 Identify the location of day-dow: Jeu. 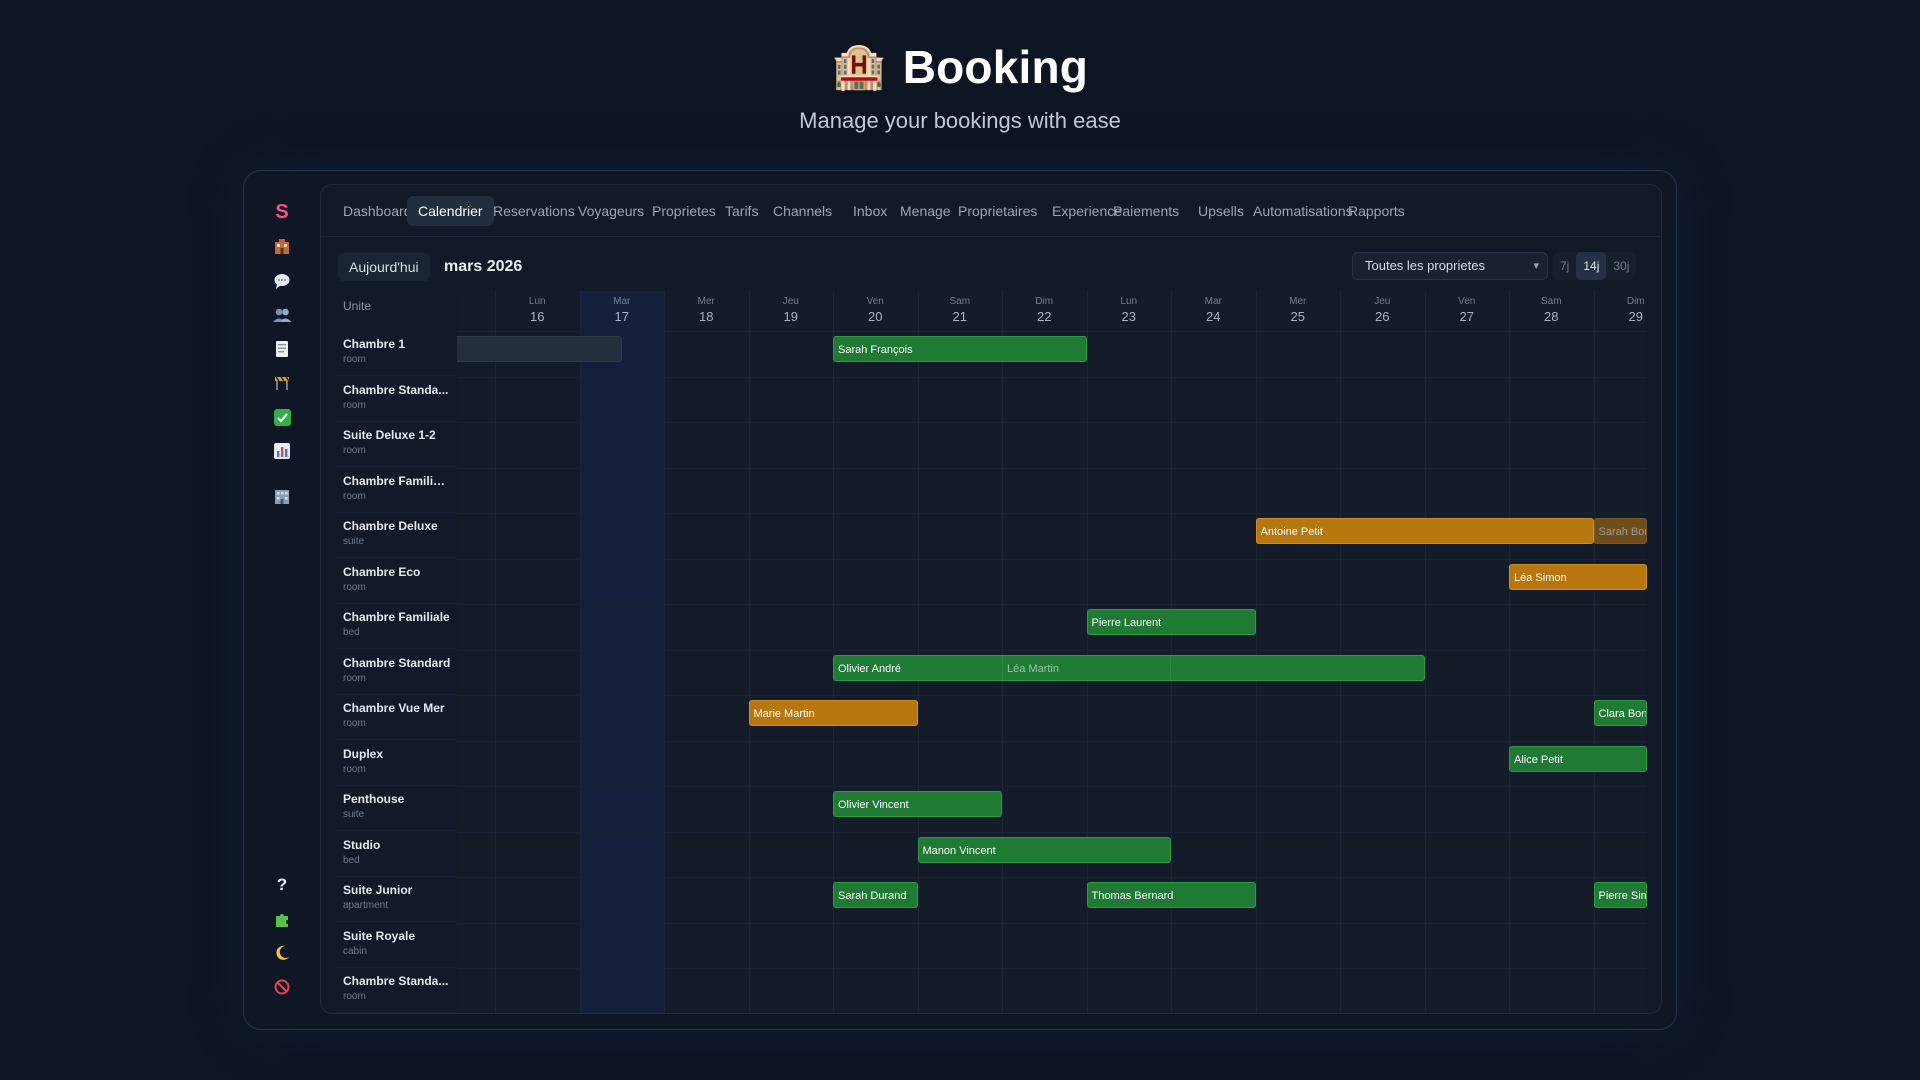
(790, 301).